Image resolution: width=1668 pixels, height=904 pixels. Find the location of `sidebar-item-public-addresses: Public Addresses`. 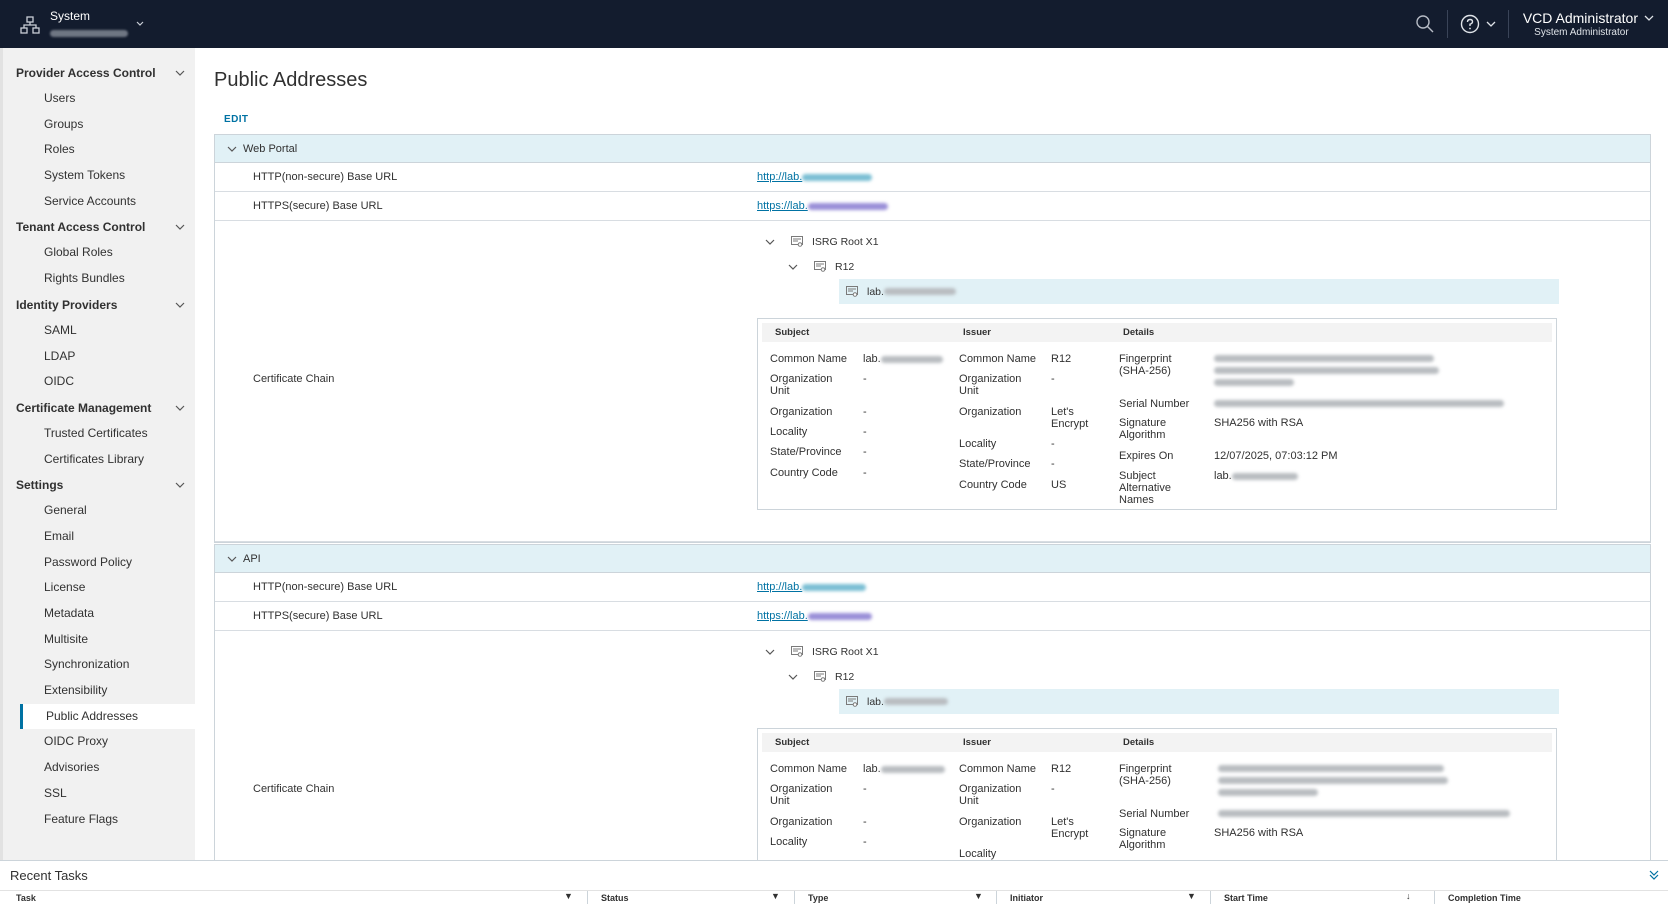

sidebar-item-public-addresses: Public Addresses is located at coordinates (107, 716).